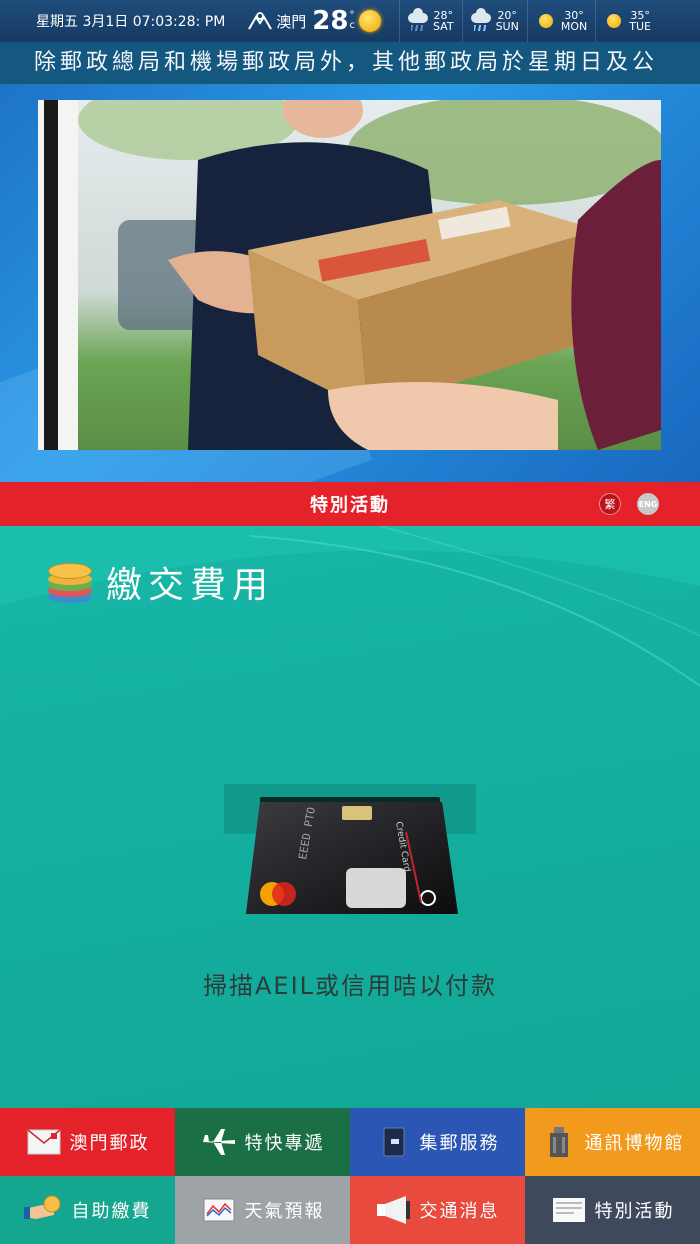 The height and width of the screenshot is (1244, 700). I want to click on museum-icon, so click(559, 1142).